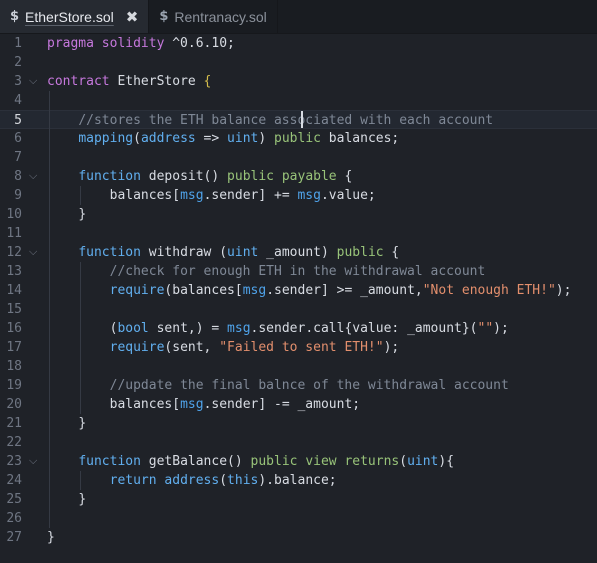 The width and height of the screenshot is (597, 563). What do you see at coordinates (18, 62) in the screenshot?
I see `line-number: 2` at bounding box center [18, 62].